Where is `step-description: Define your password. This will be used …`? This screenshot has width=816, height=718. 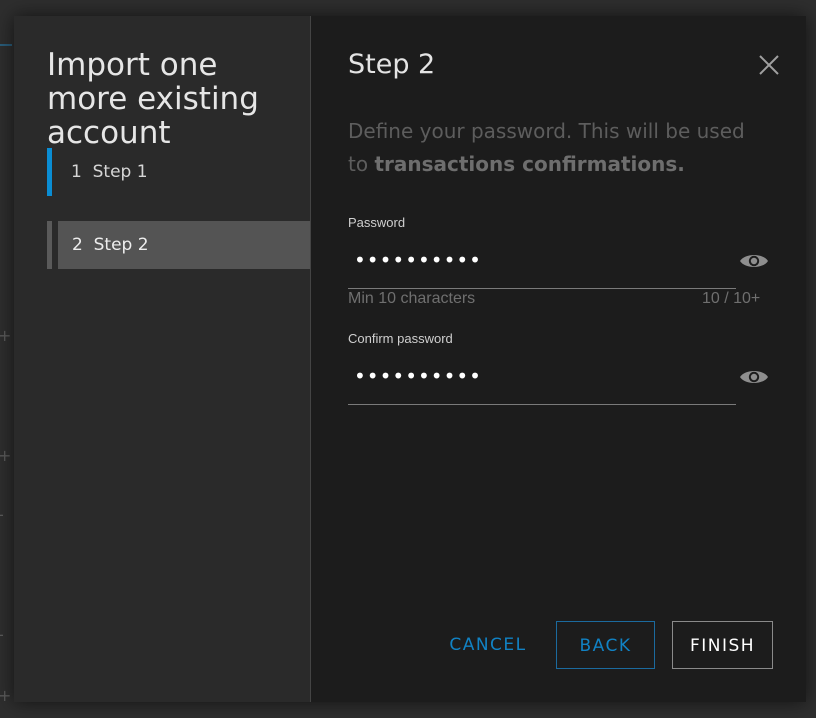
step-description: Define your password. This will be used … is located at coordinates (558, 148).